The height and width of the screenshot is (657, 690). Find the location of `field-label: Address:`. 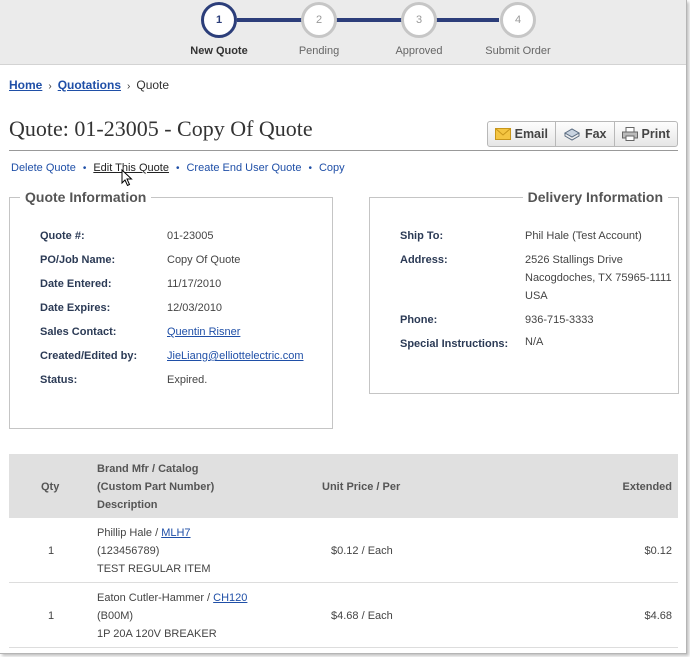

field-label: Address: is located at coordinates (424, 260).